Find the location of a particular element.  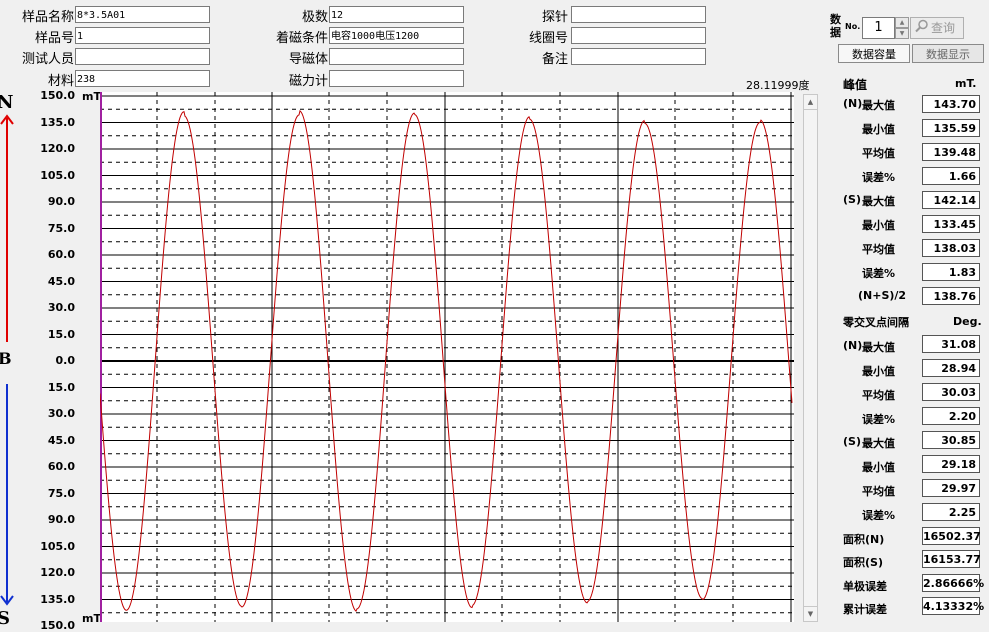

search-icon is located at coordinates (922, 29).